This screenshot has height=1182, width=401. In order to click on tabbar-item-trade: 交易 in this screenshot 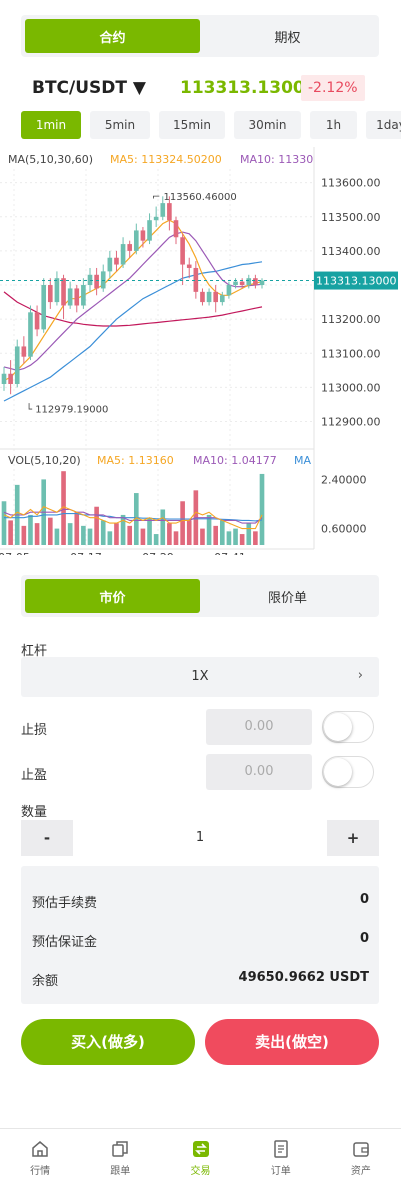, I will do `click(200, 1155)`.